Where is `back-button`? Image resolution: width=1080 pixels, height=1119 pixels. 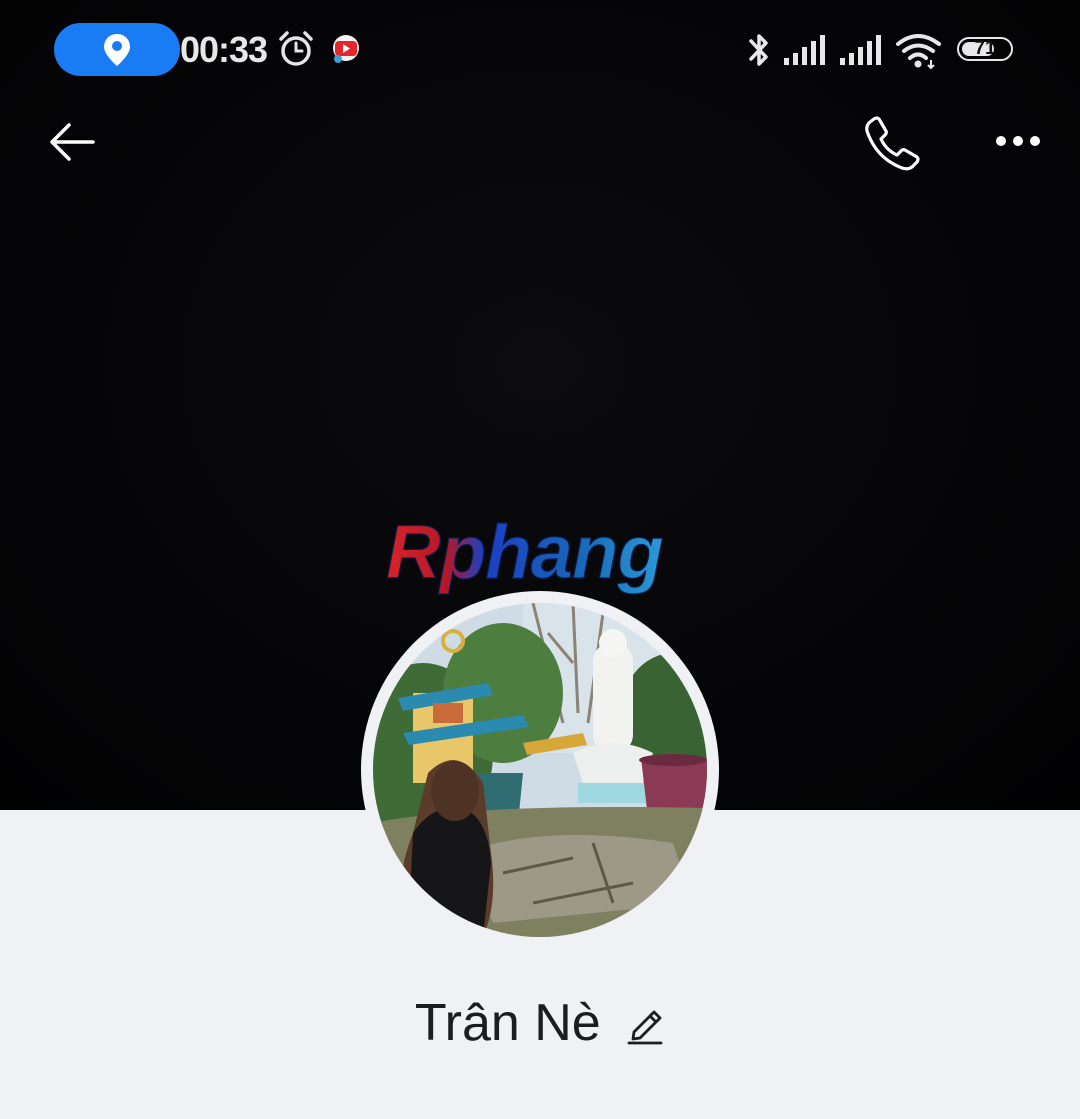 back-button is located at coordinates (74, 142).